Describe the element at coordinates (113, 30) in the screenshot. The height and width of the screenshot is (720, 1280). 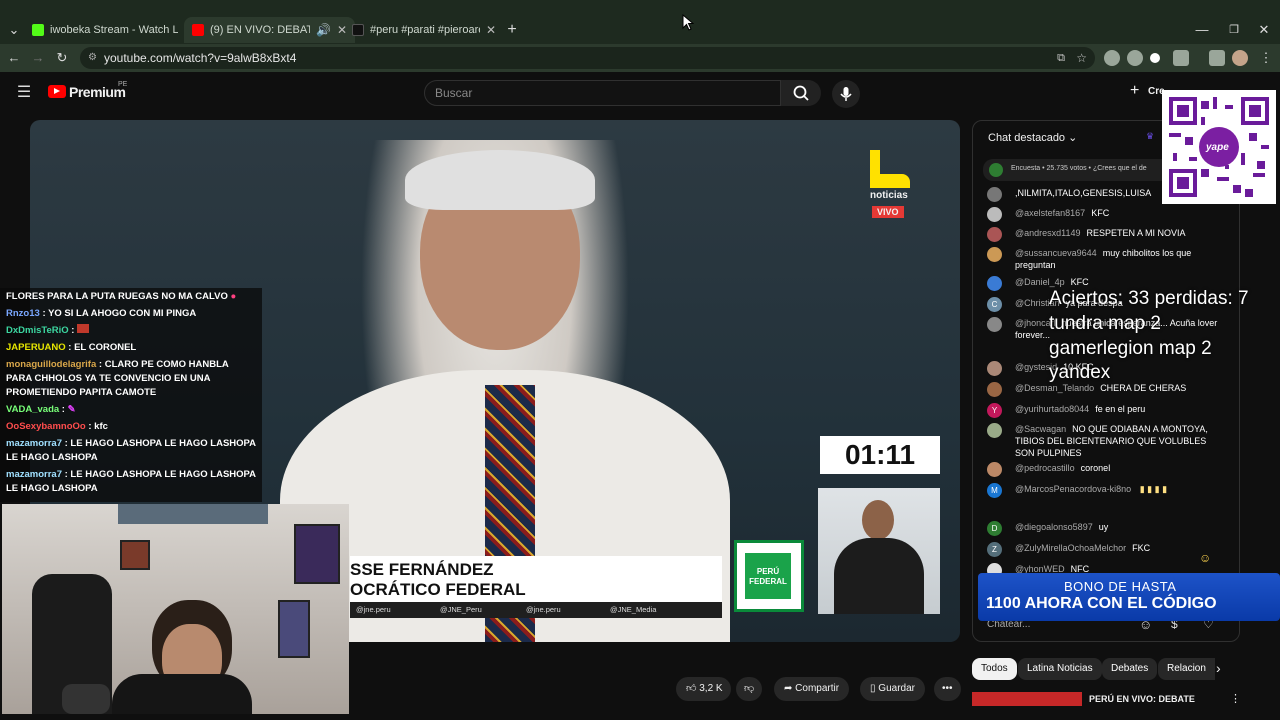
I see `tab-kick: iwobeka Stream - Watch Live o ✕` at that location.